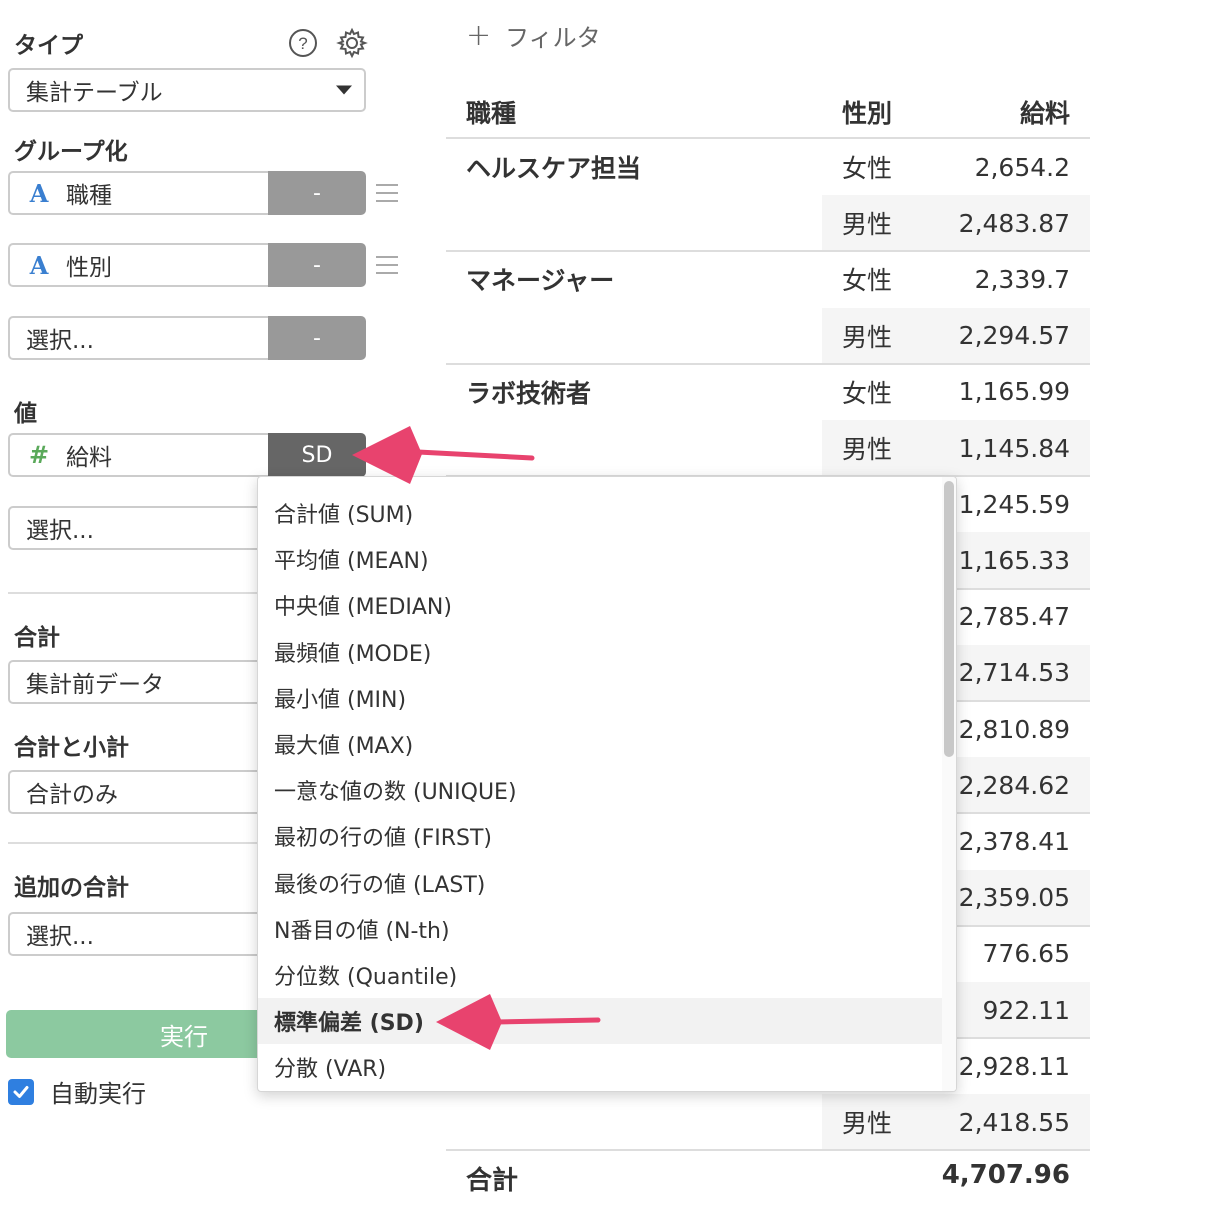 The image size is (1226, 1220). Describe the element at coordinates (37, 638) in the screenshot. I see `total-section-label: 合計` at that location.